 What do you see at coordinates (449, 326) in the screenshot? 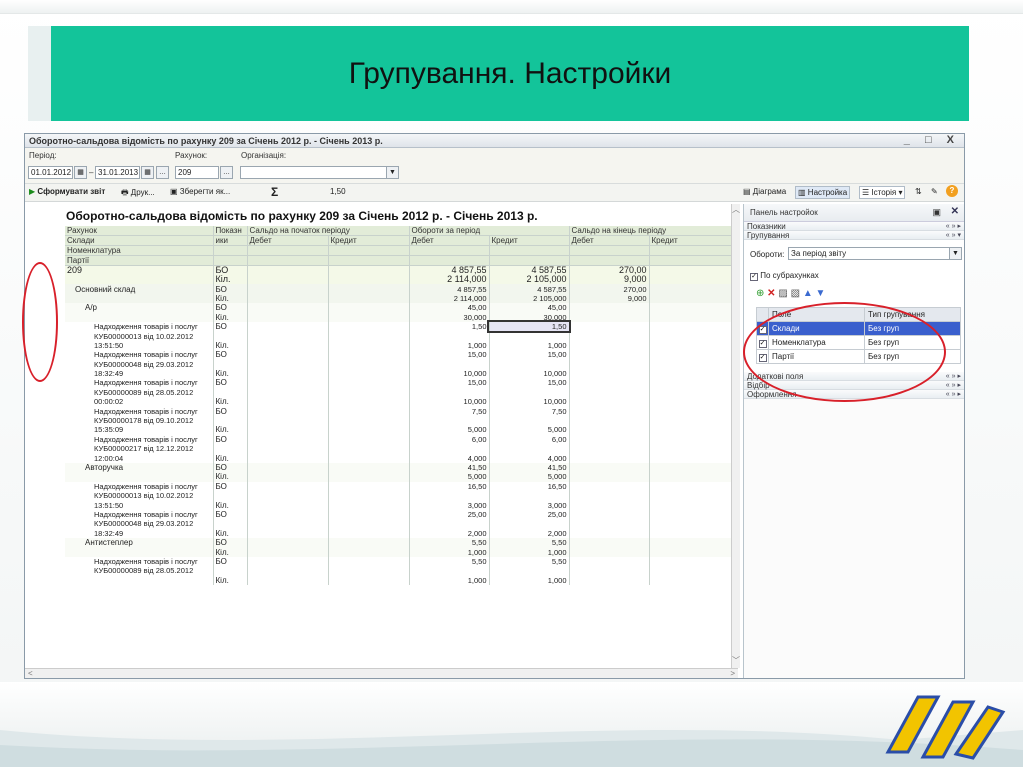
I see `row-turnover-debit-cell: 1,50` at bounding box center [449, 326].